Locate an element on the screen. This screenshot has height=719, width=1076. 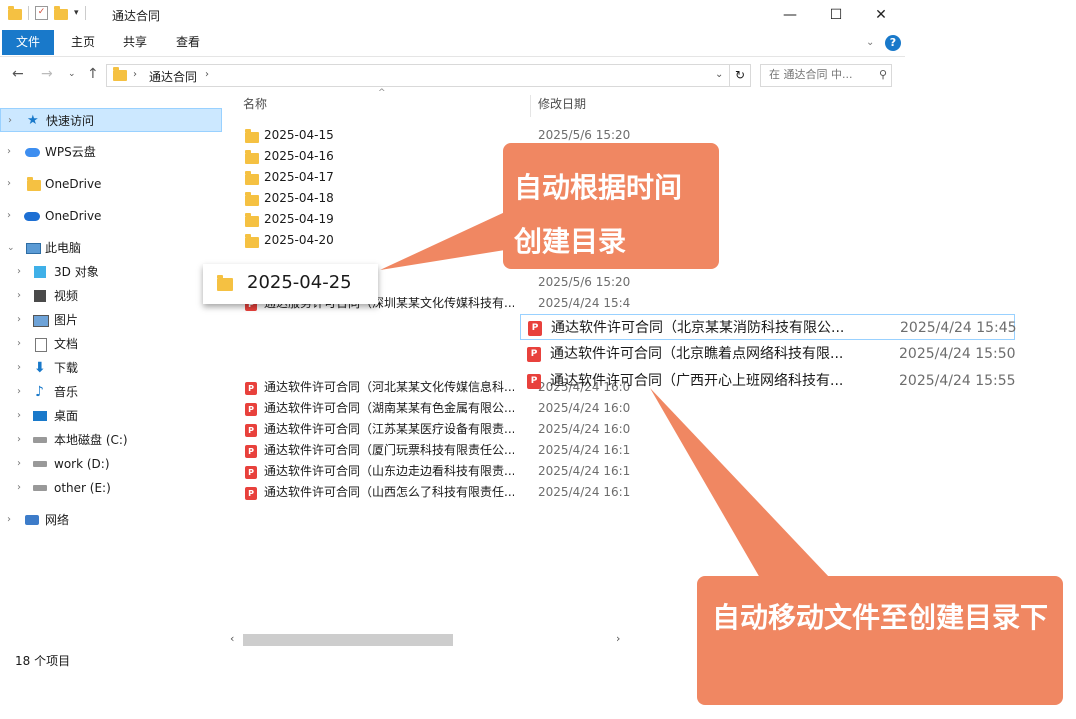
sidebar-item-drive-e: › other (E:) is located at coordinates (111, 488).